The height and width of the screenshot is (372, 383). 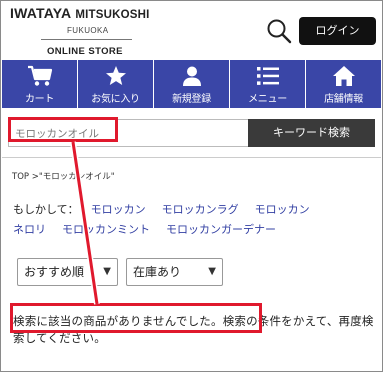 I want to click on suggestion-label: もしかして：, so click(x=46, y=209).